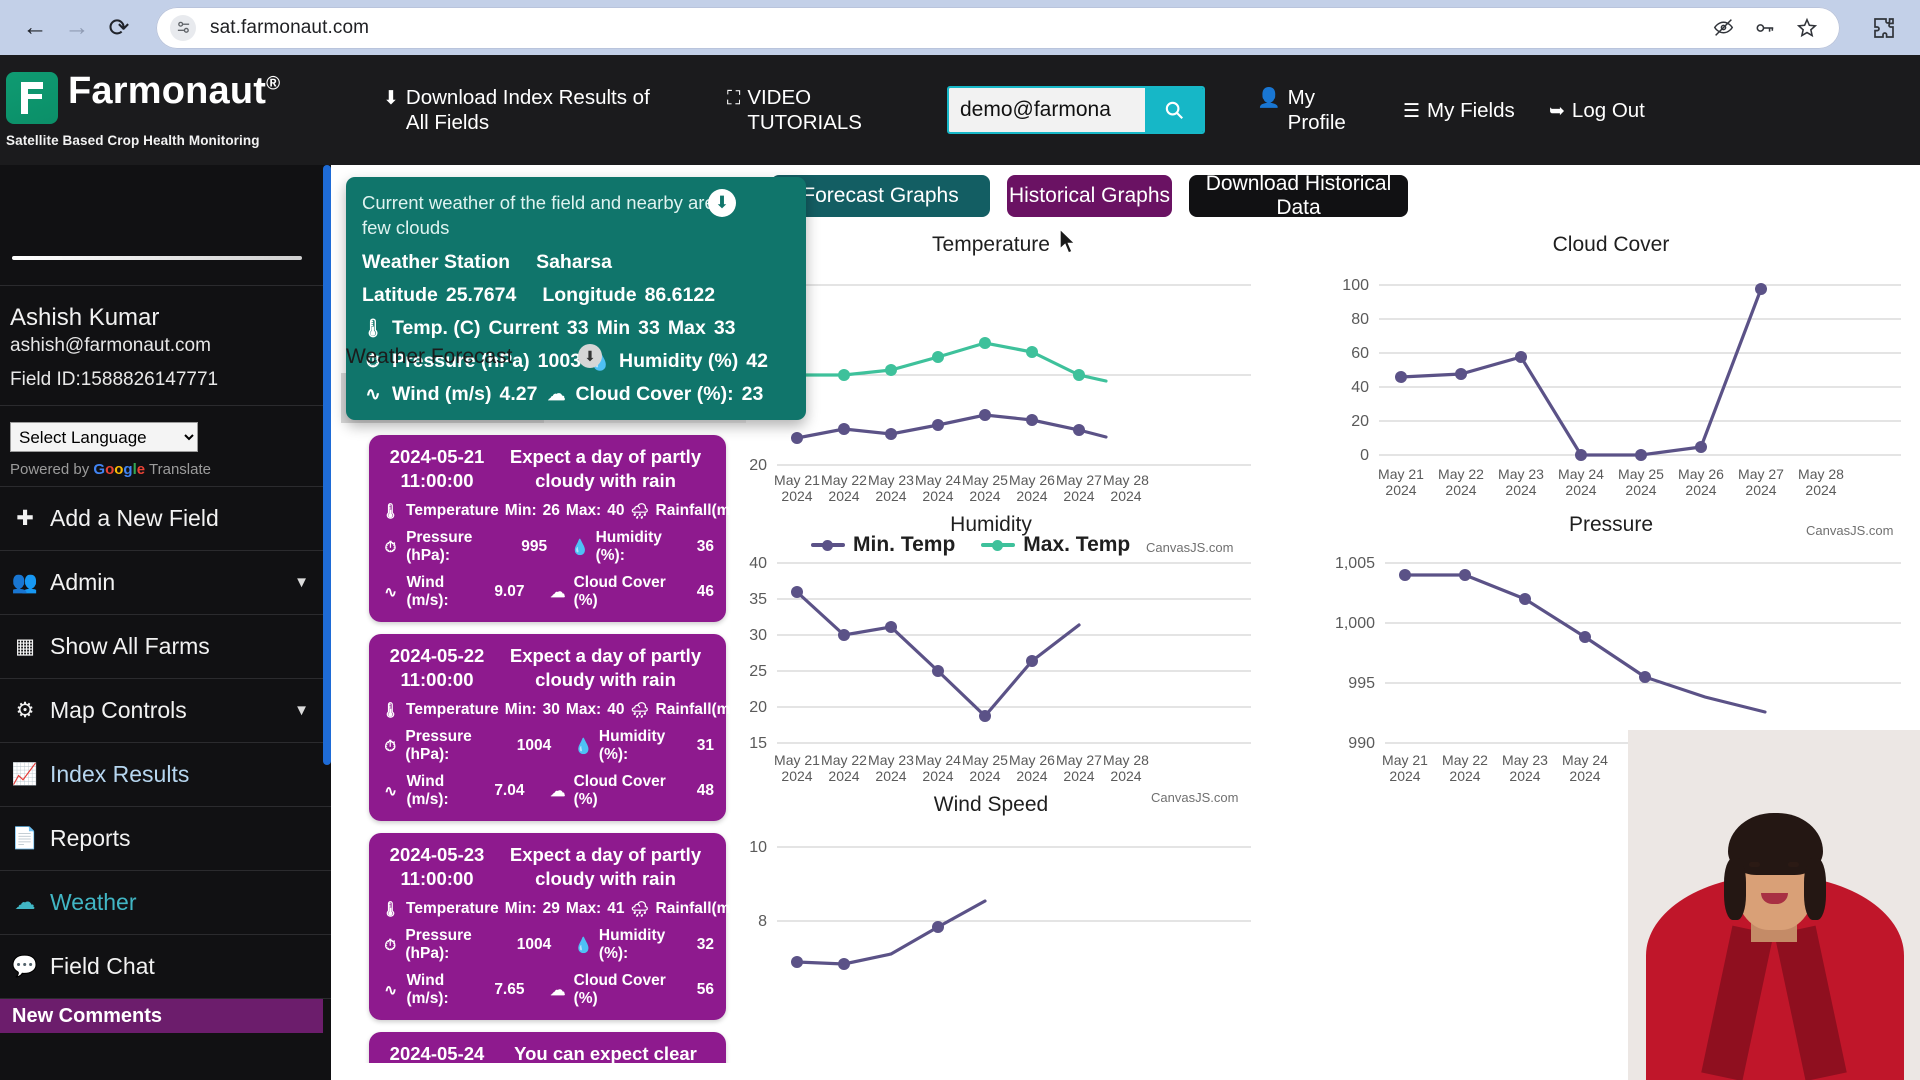 This screenshot has height=1080, width=1920. Describe the element at coordinates (734, 98) in the screenshot. I see `video-camera-icon: ⛶` at that location.